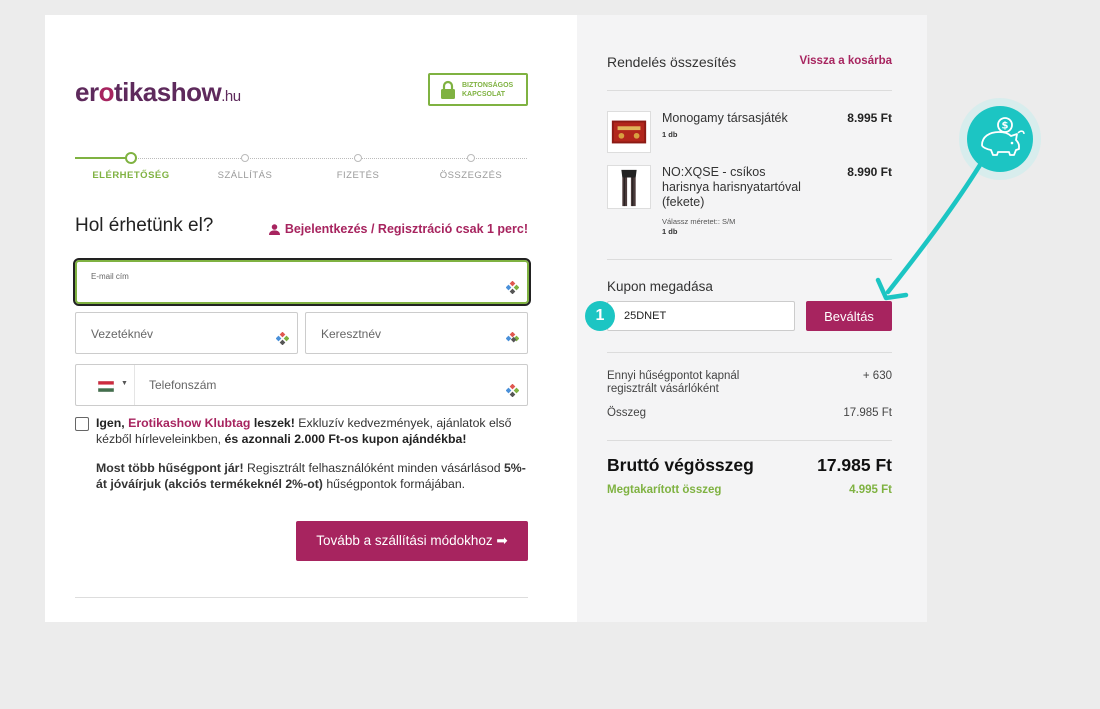  Describe the element at coordinates (416, 333) in the screenshot. I see `firstname-field: Keresztnév` at that location.